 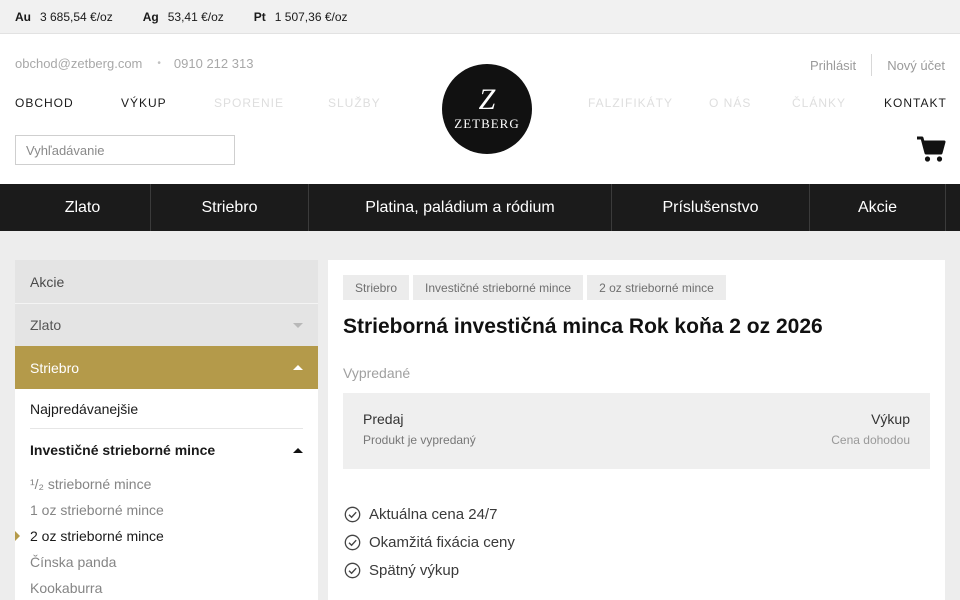 What do you see at coordinates (17, 536) in the screenshot?
I see `current-item-marker-icon` at bounding box center [17, 536].